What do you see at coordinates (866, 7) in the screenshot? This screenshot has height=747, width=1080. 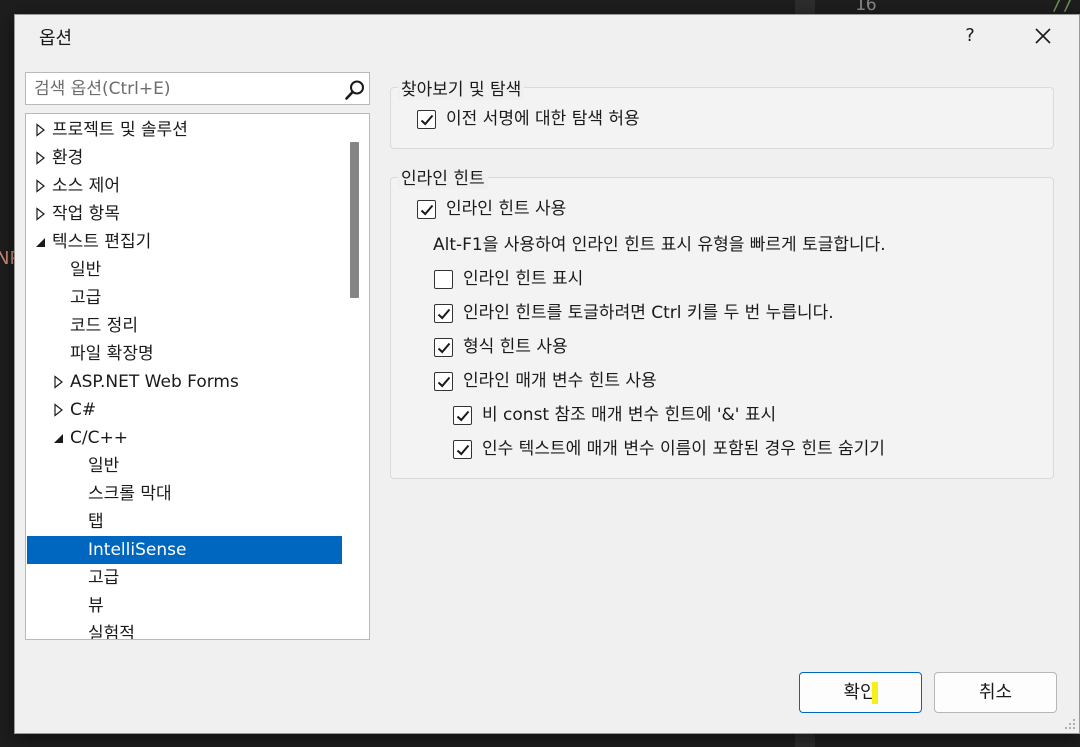 I see `editor-line-number: 16` at bounding box center [866, 7].